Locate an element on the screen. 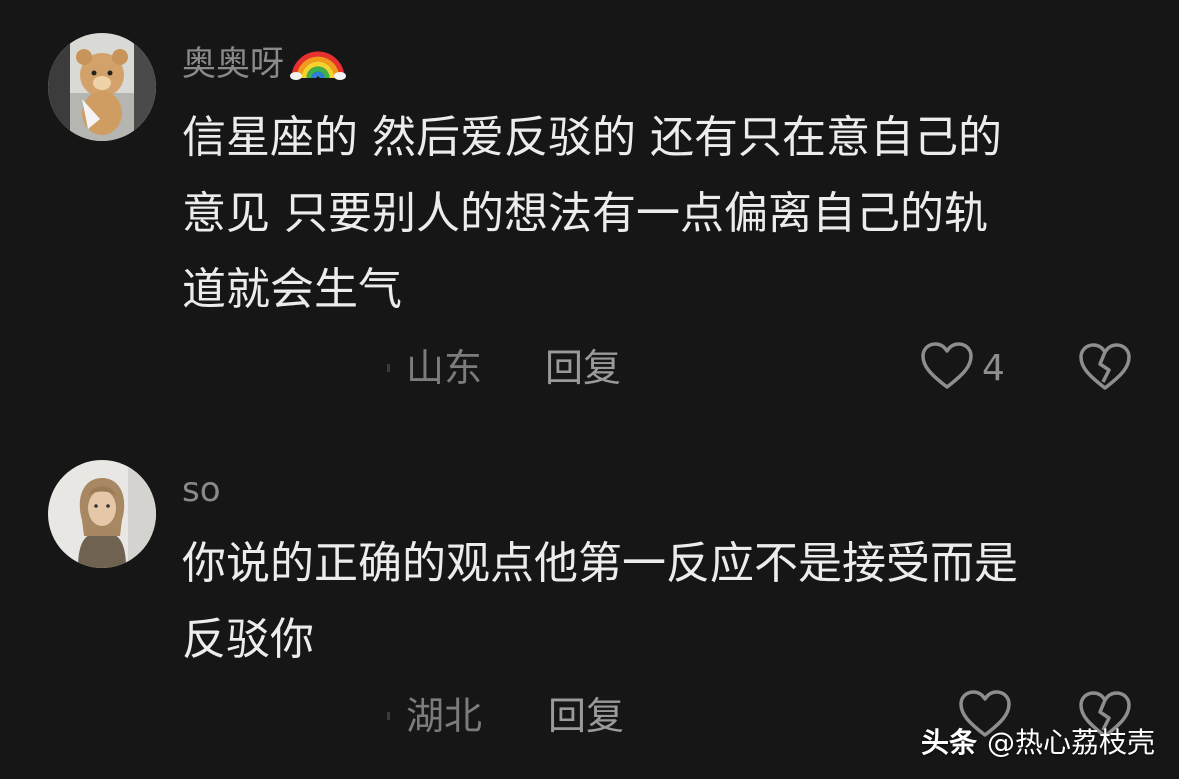 This screenshot has width=1179, height=779. username: so is located at coordinates (201, 490).